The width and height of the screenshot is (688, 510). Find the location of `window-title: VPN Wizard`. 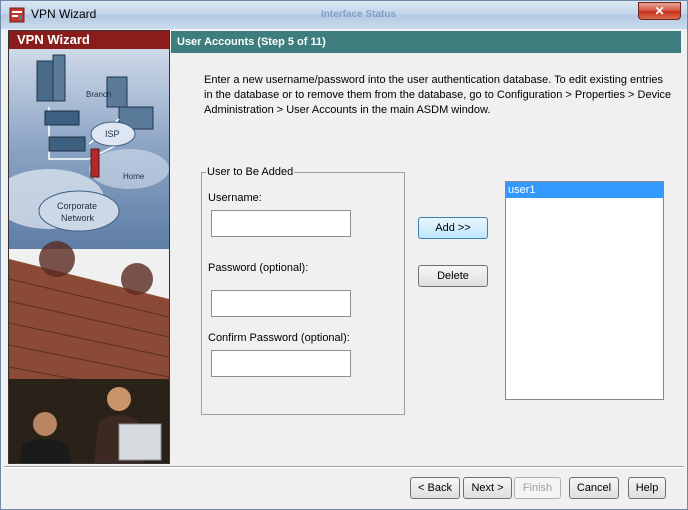

window-title: VPN Wizard is located at coordinates (64, 14).